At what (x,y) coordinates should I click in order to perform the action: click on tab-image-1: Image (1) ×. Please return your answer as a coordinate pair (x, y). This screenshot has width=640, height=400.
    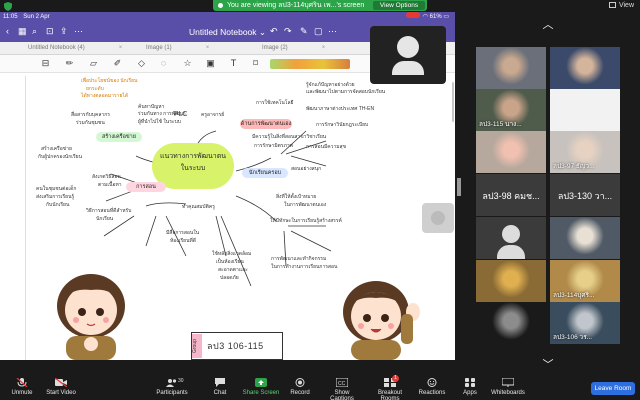
    Looking at the image, I should click on (177, 48).